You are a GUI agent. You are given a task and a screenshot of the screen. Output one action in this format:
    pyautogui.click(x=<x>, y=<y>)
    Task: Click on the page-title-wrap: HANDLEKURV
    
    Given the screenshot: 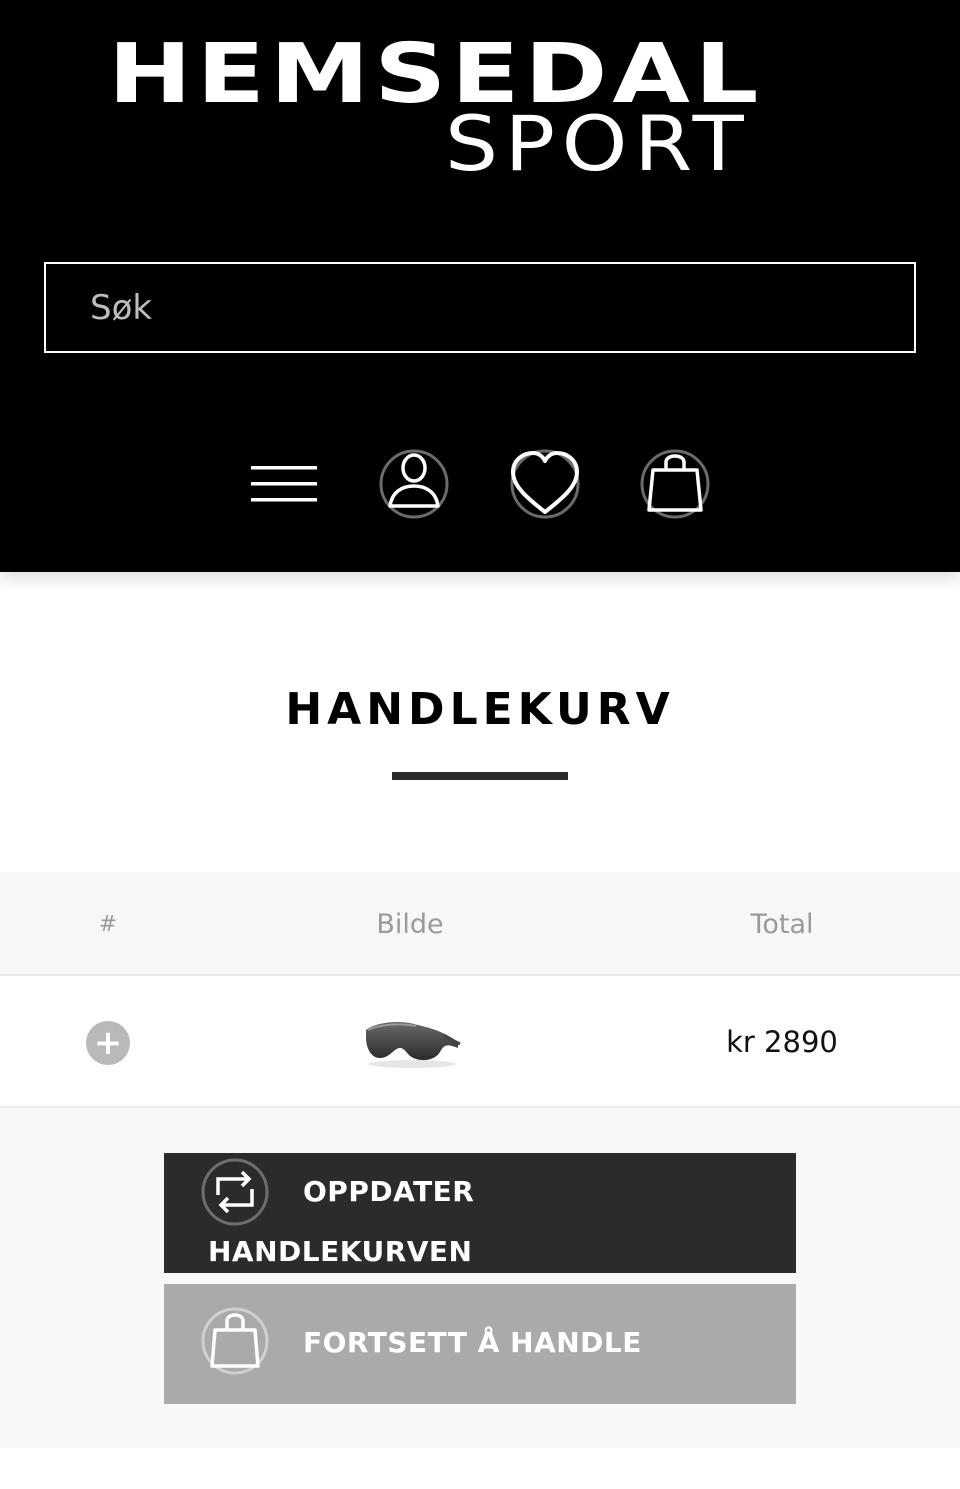 What is the action you would take?
    pyautogui.click(x=480, y=709)
    